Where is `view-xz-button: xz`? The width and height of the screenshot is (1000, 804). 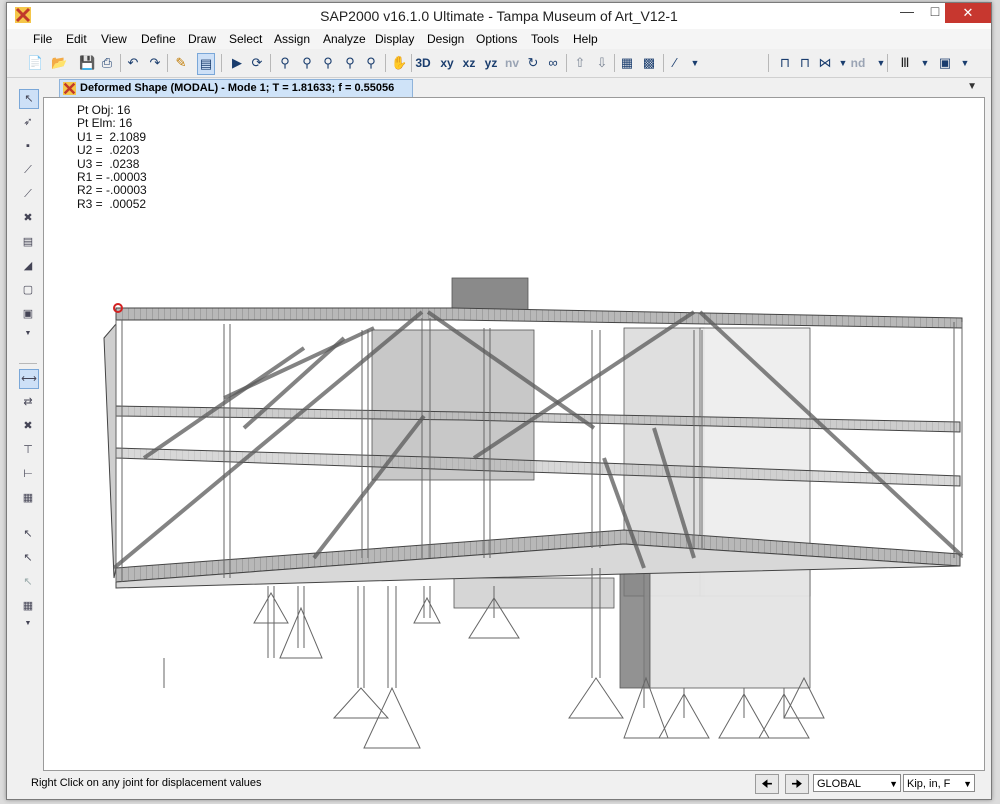
view-xz-button: xz is located at coordinates (469, 63).